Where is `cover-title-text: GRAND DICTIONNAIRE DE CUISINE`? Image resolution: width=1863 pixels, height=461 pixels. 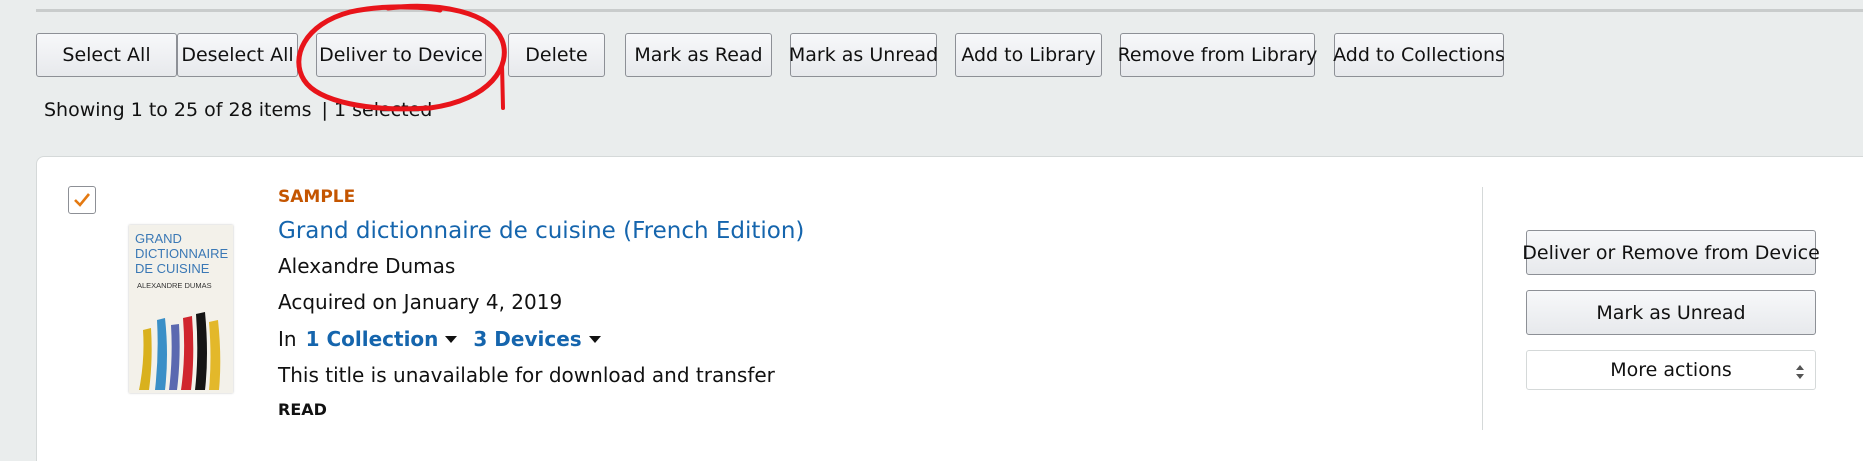 cover-title-text: GRAND DICTIONNAIRE DE CUISINE is located at coordinates (182, 253).